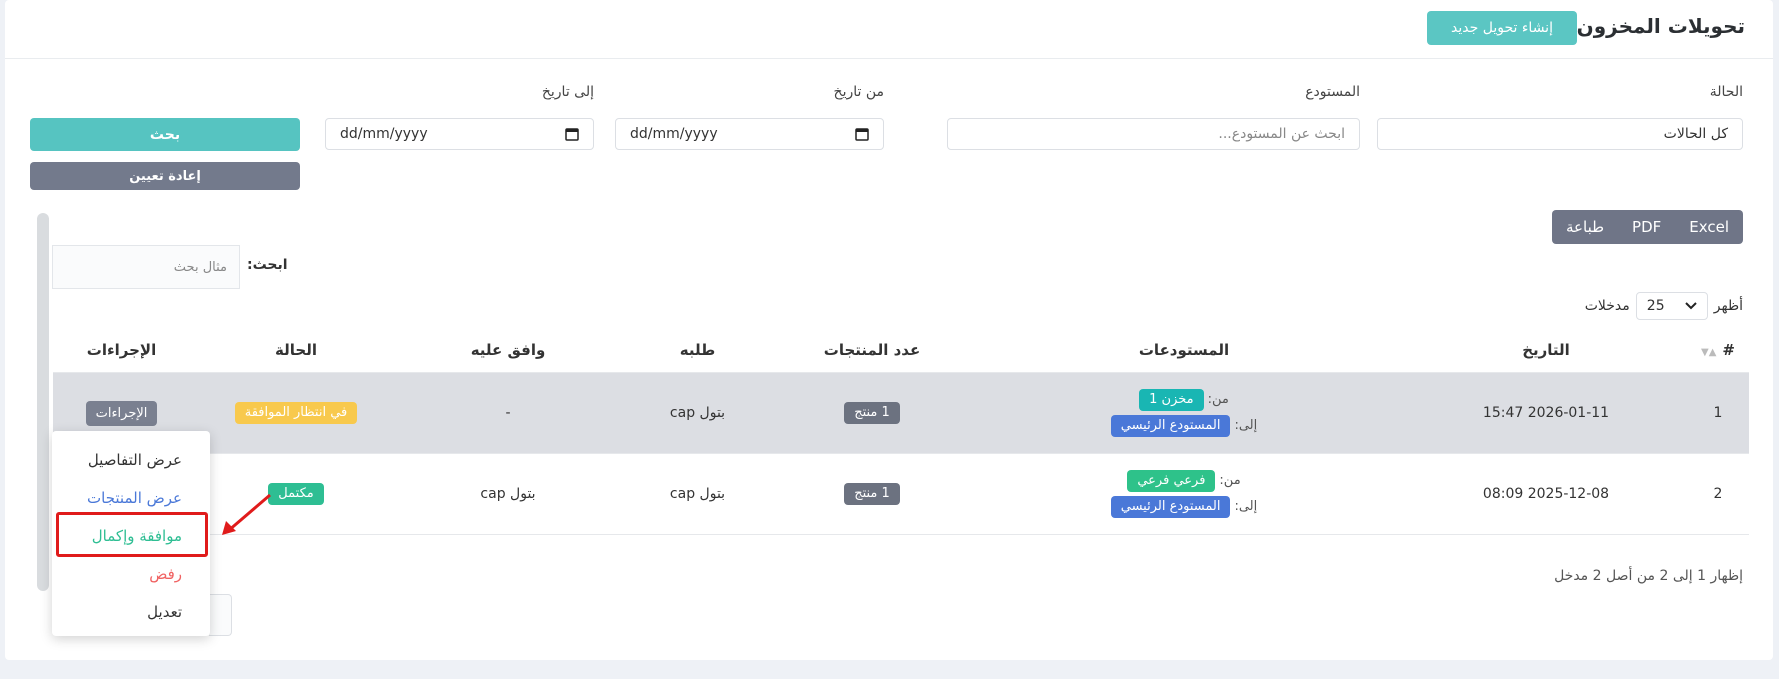  What do you see at coordinates (165, 134) in the screenshot?
I see `search-button: بحث` at bounding box center [165, 134].